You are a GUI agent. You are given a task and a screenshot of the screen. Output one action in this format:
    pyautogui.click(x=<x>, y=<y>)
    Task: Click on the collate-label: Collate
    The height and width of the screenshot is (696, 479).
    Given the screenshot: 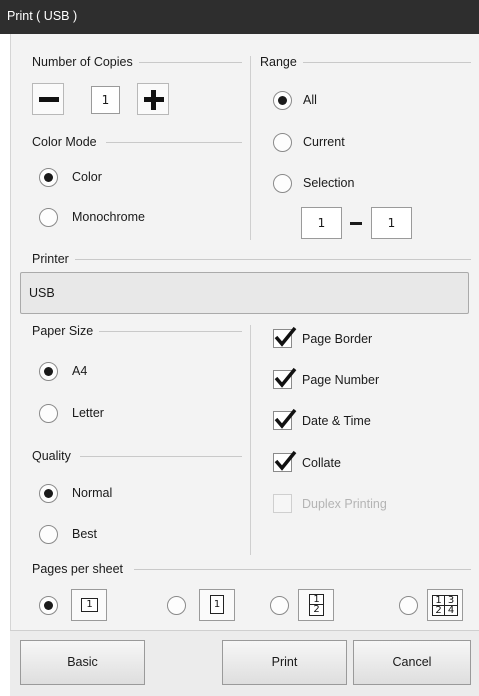 What is the action you would take?
    pyautogui.click(x=321, y=463)
    